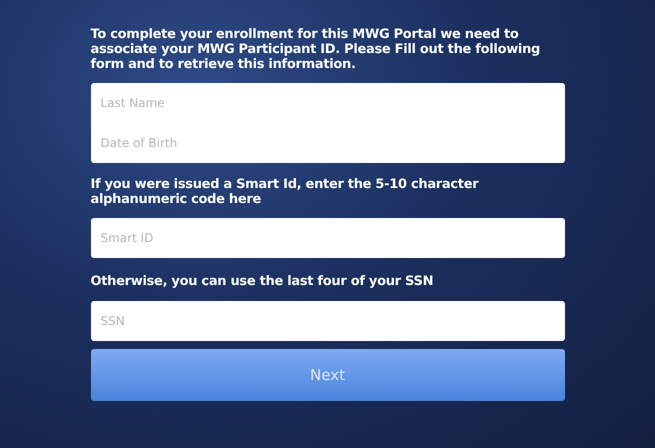 The width and height of the screenshot is (655, 448). I want to click on ssn-instructions: Otherwise, you can use the last four of your SSN, so click(262, 281).